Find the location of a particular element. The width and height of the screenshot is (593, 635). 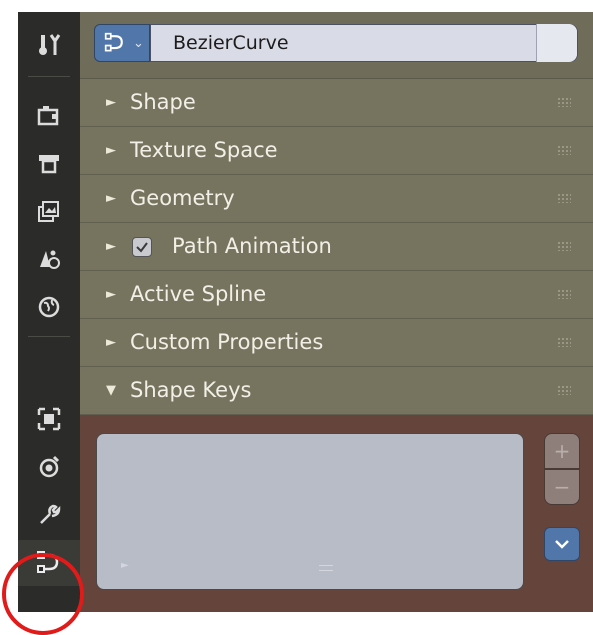

tab-object is located at coordinates (49, 419).